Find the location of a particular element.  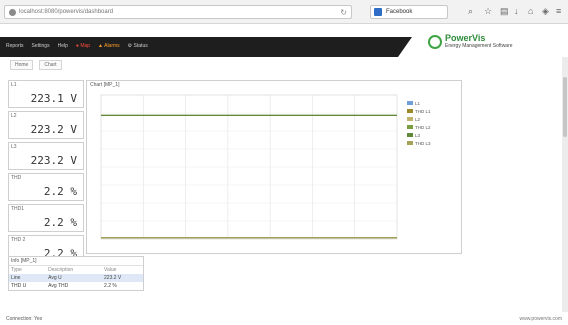

table-row: THD U Avg THD 2.2 % is located at coordinates (76, 286).